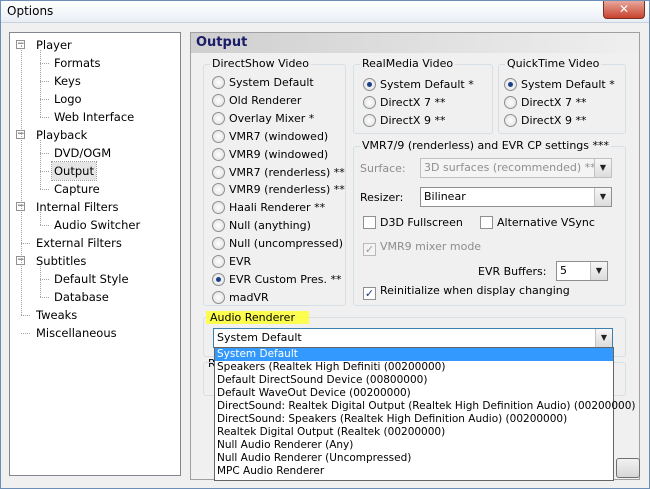 This screenshot has height=489, width=650. What do you see at coordinates (628, 468) in the screenshot?
I see `ok-button` at bounding box center [628, 468].